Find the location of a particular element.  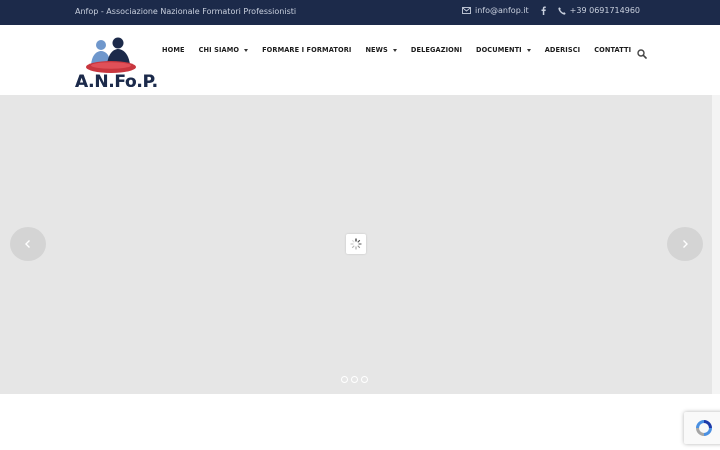

email-text: info@anfop.it is located at coordinates (502, 10).